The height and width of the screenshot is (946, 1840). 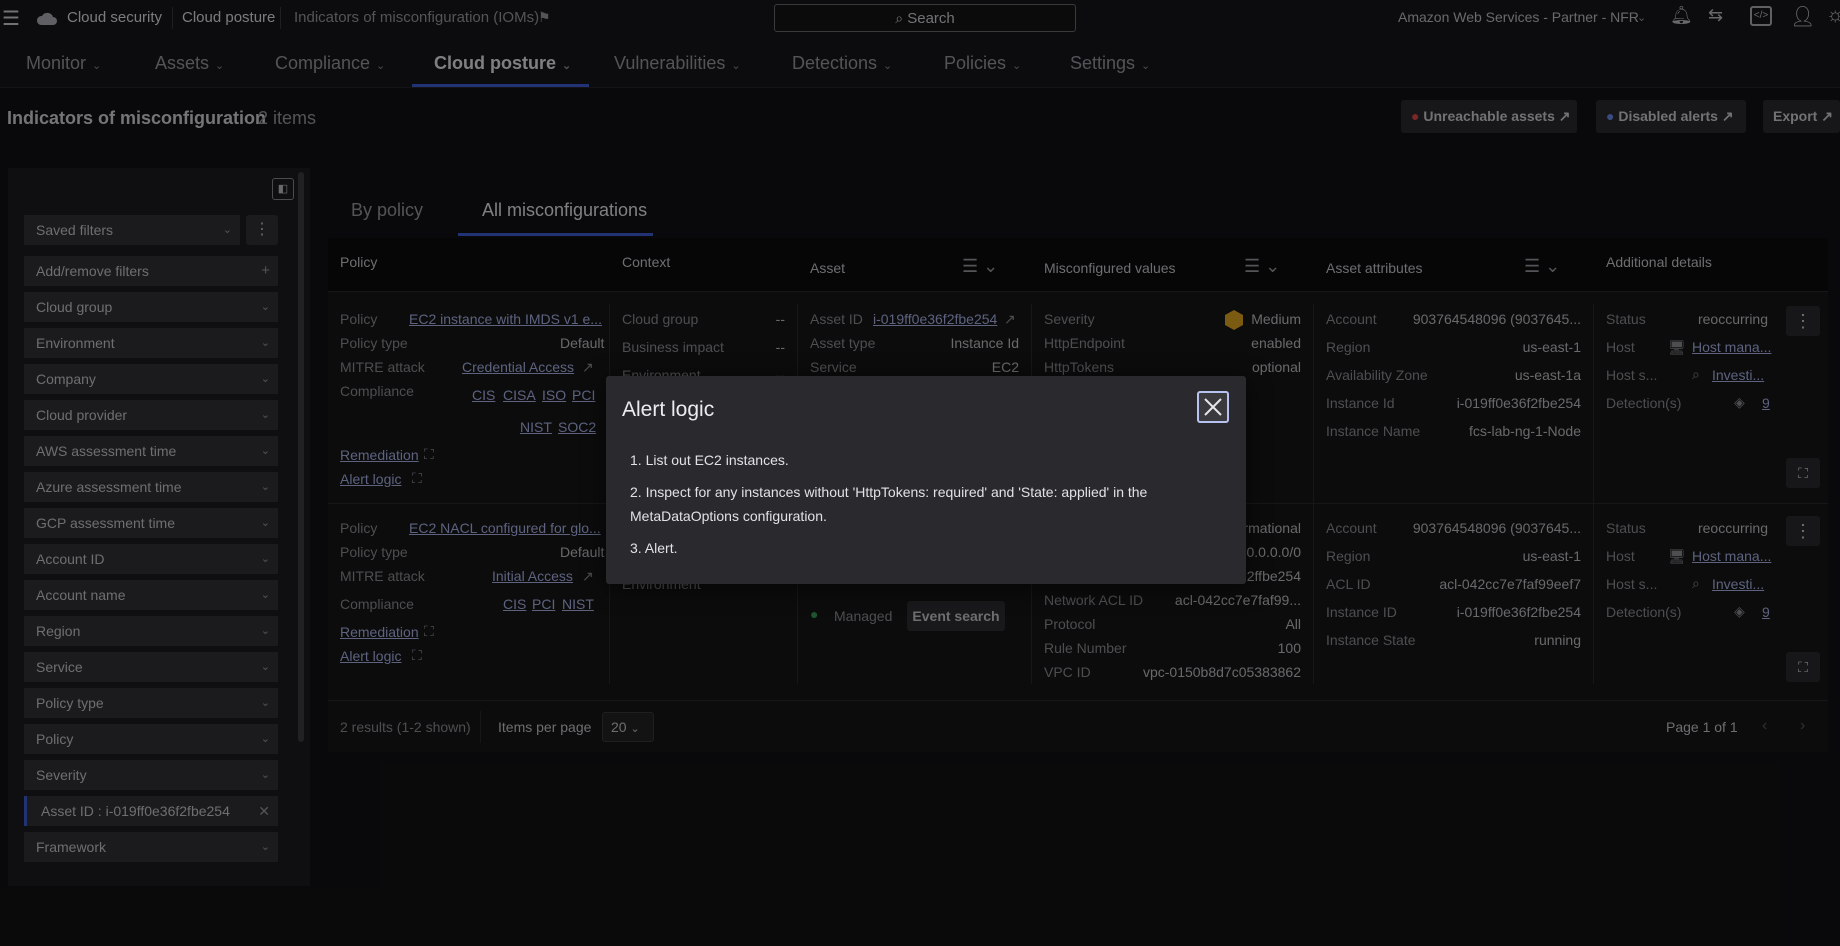 What do you see at coordinates (709, 460) in the screenshot?
I see `modal-step-1: 1. List out EC2 instances.` at bounding box center [709, 460].